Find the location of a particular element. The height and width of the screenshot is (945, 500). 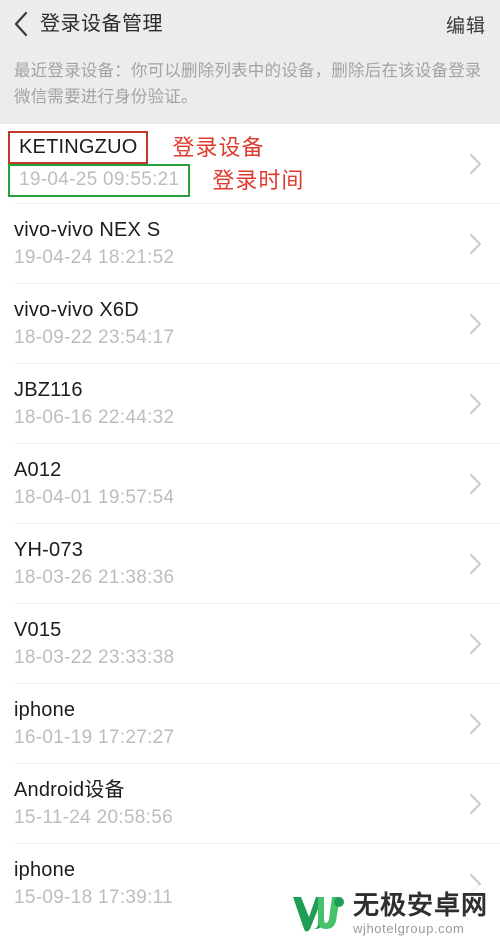

device-time: 18-06-16 22:44:32 is located at coordinates (94, 417).